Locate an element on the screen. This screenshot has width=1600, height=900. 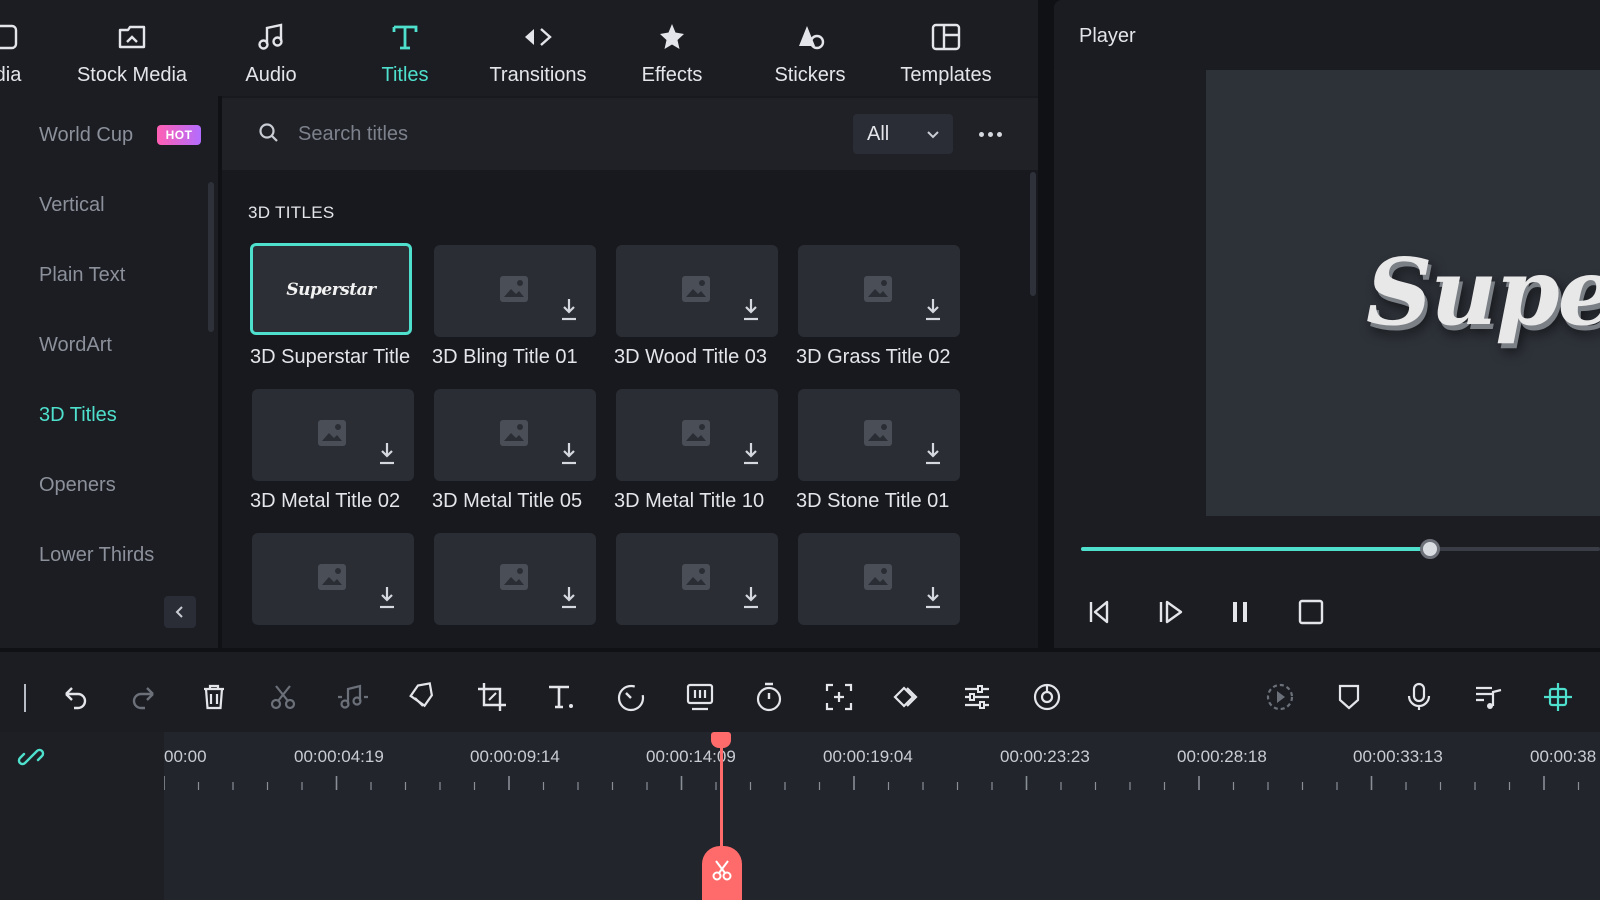
title-label: 3D Stone Title 01 is located at coordinates (873, 501).